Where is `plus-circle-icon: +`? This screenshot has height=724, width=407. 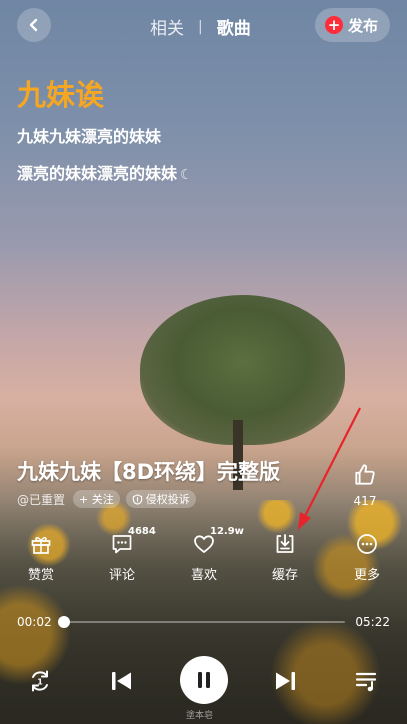 plus-circle-icon: + is located at coordinates (333, 25).